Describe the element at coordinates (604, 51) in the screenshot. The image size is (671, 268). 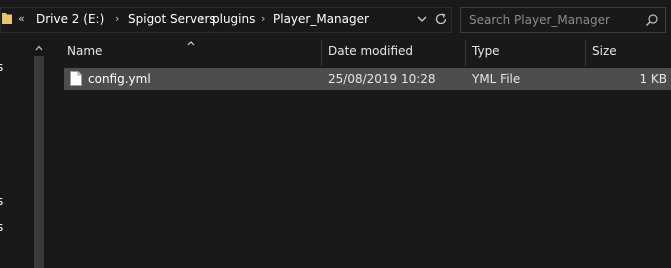
I see `column-header-size: Size` at that location.